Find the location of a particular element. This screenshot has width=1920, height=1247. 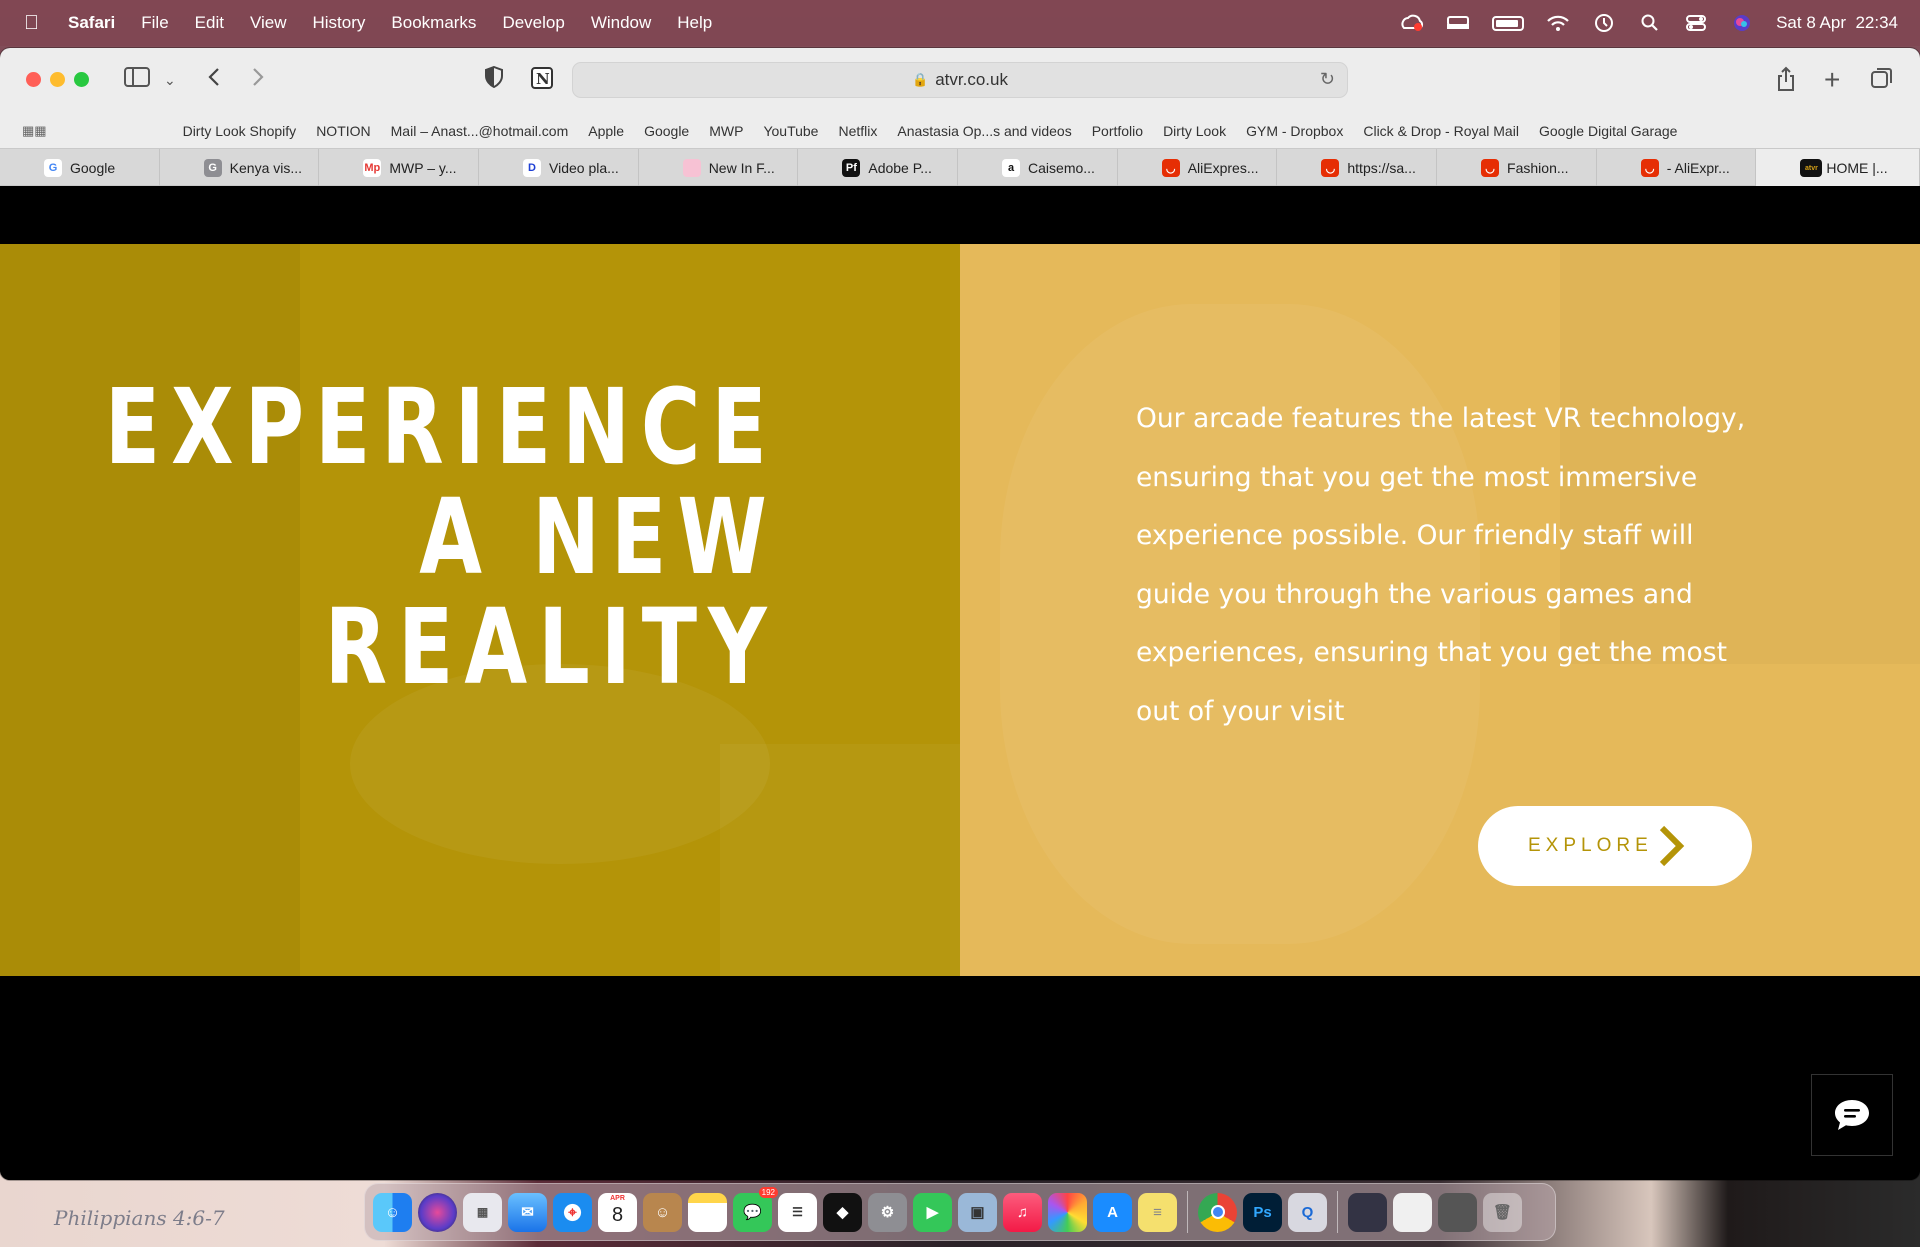

stickies-icon: ≡ is located at coordinates (1157, 1212).